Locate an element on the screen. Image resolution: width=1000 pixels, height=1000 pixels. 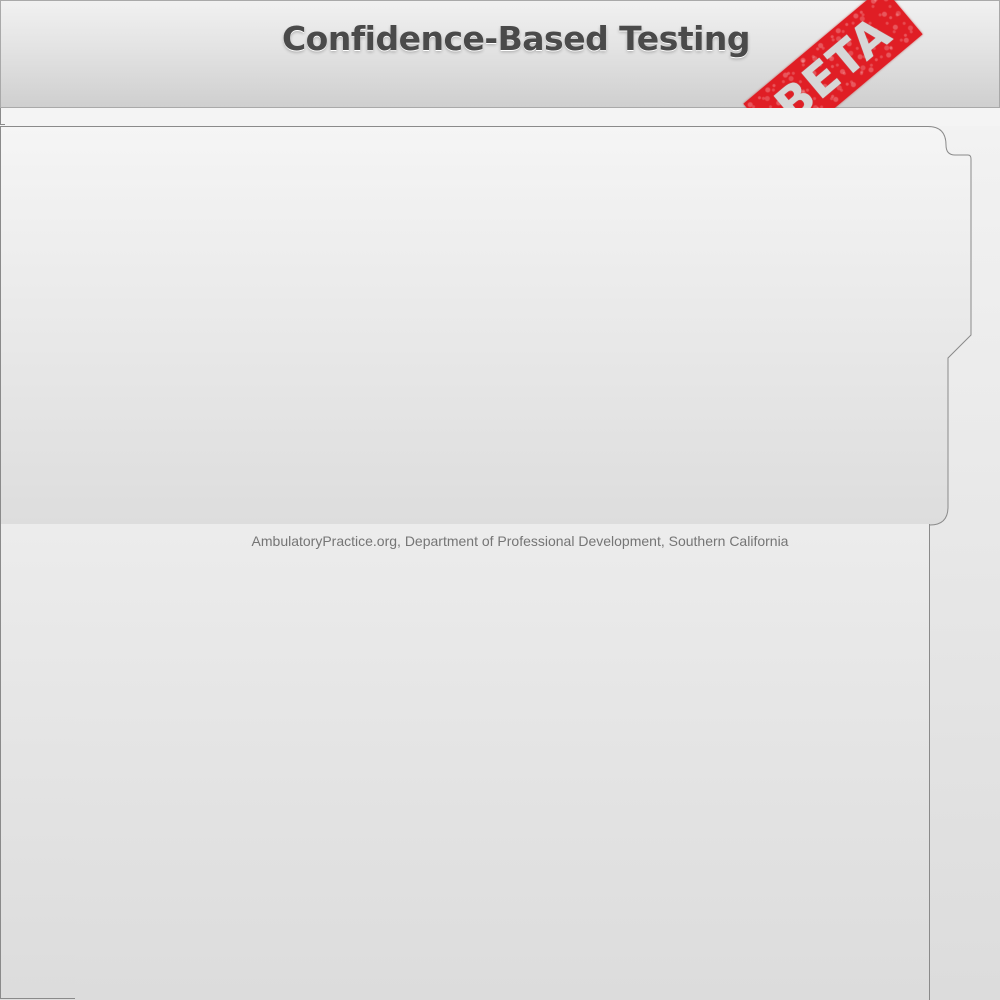
left-column is located at coordinates (38, 761).